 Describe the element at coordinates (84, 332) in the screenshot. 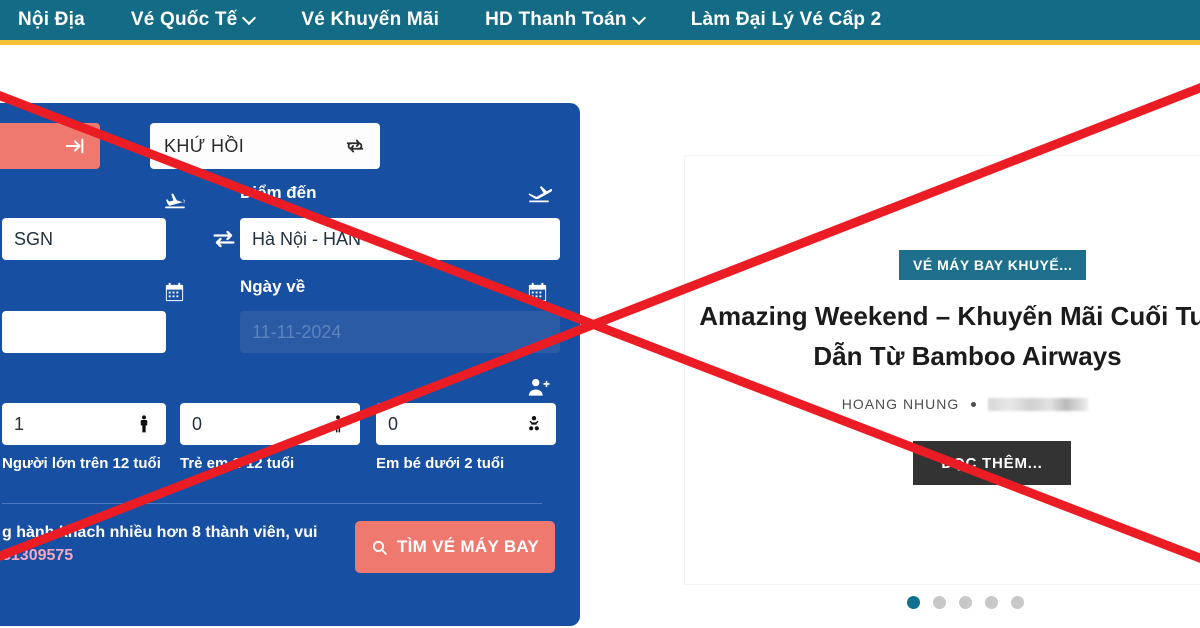

I see `depart-date-input` at that location.